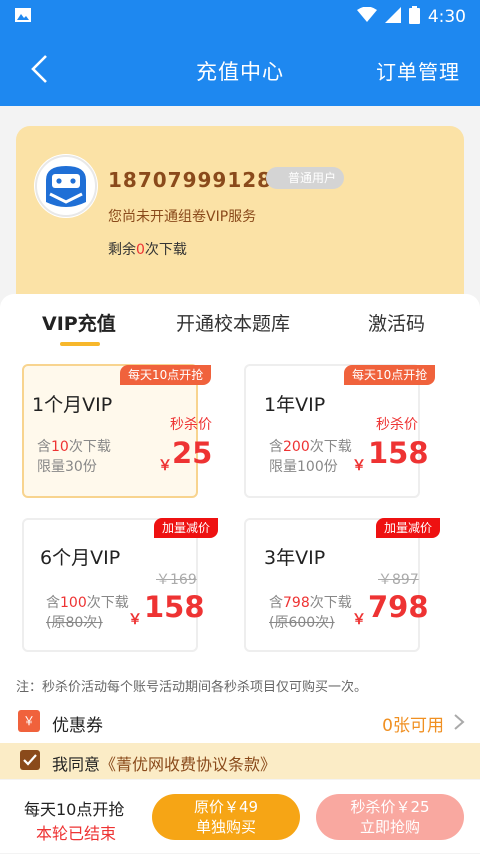 This screenshot has height=854, width=480. I want to click on plan-quota: 限量30份, so click(67, 467).